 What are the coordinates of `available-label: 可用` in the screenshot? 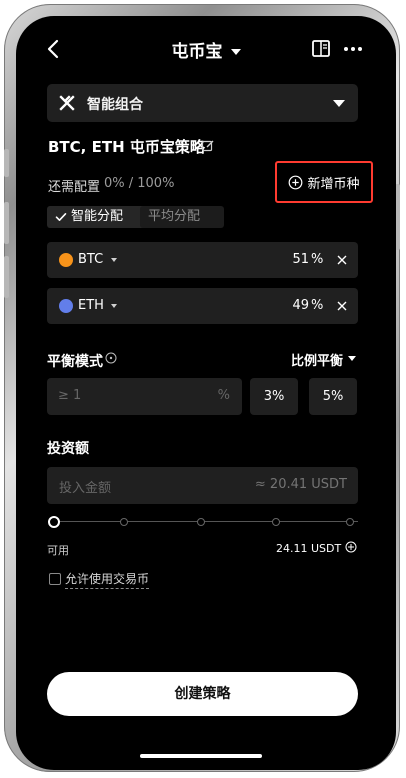 It's located at (58, 550).